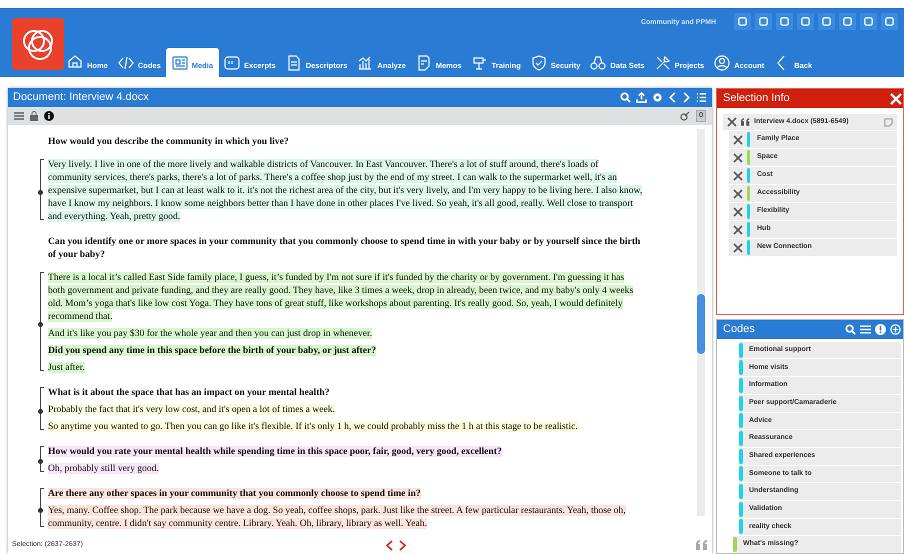  I want to click on settings-icon, so click(657, 97).